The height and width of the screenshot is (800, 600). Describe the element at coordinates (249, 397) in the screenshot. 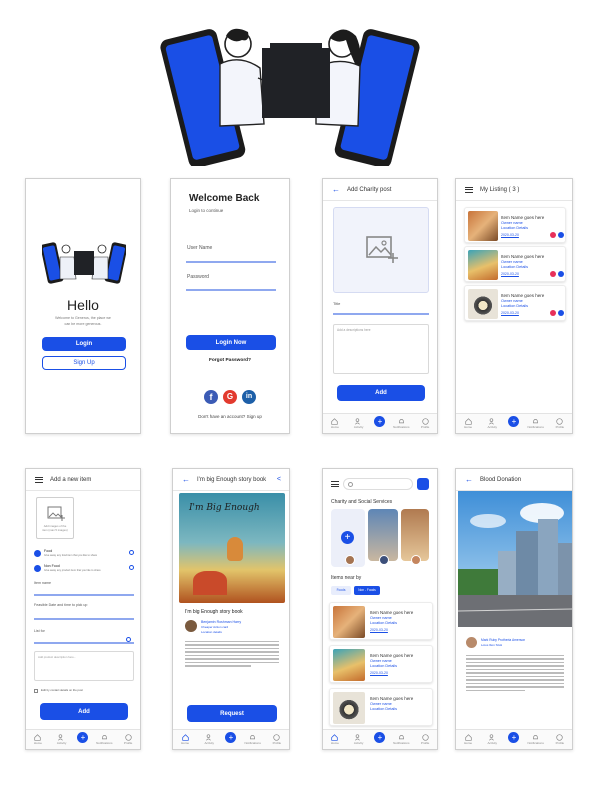

I see `social-linkedin-icon: in` at that location.